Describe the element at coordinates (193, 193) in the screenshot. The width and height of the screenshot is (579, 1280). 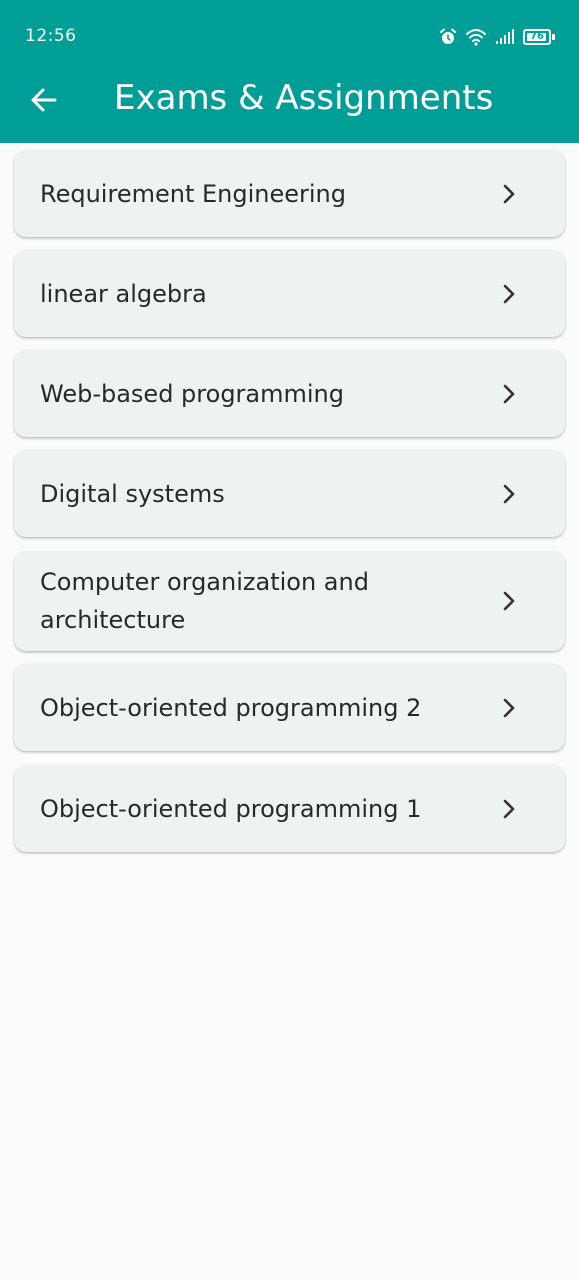
I see `subject-label: Requirement Engineering` at that location.